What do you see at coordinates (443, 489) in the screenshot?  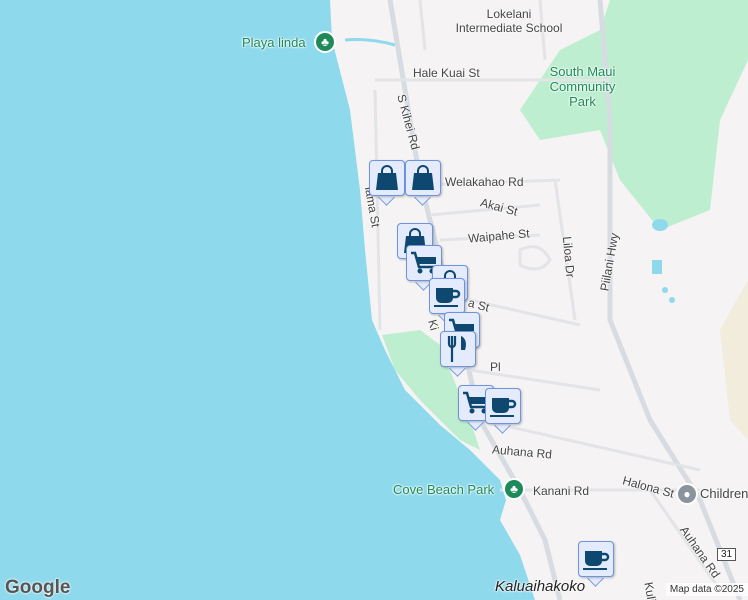 I see `poi-cove-beach-park: Cove Beach Park` at bounding box center [443, 489].